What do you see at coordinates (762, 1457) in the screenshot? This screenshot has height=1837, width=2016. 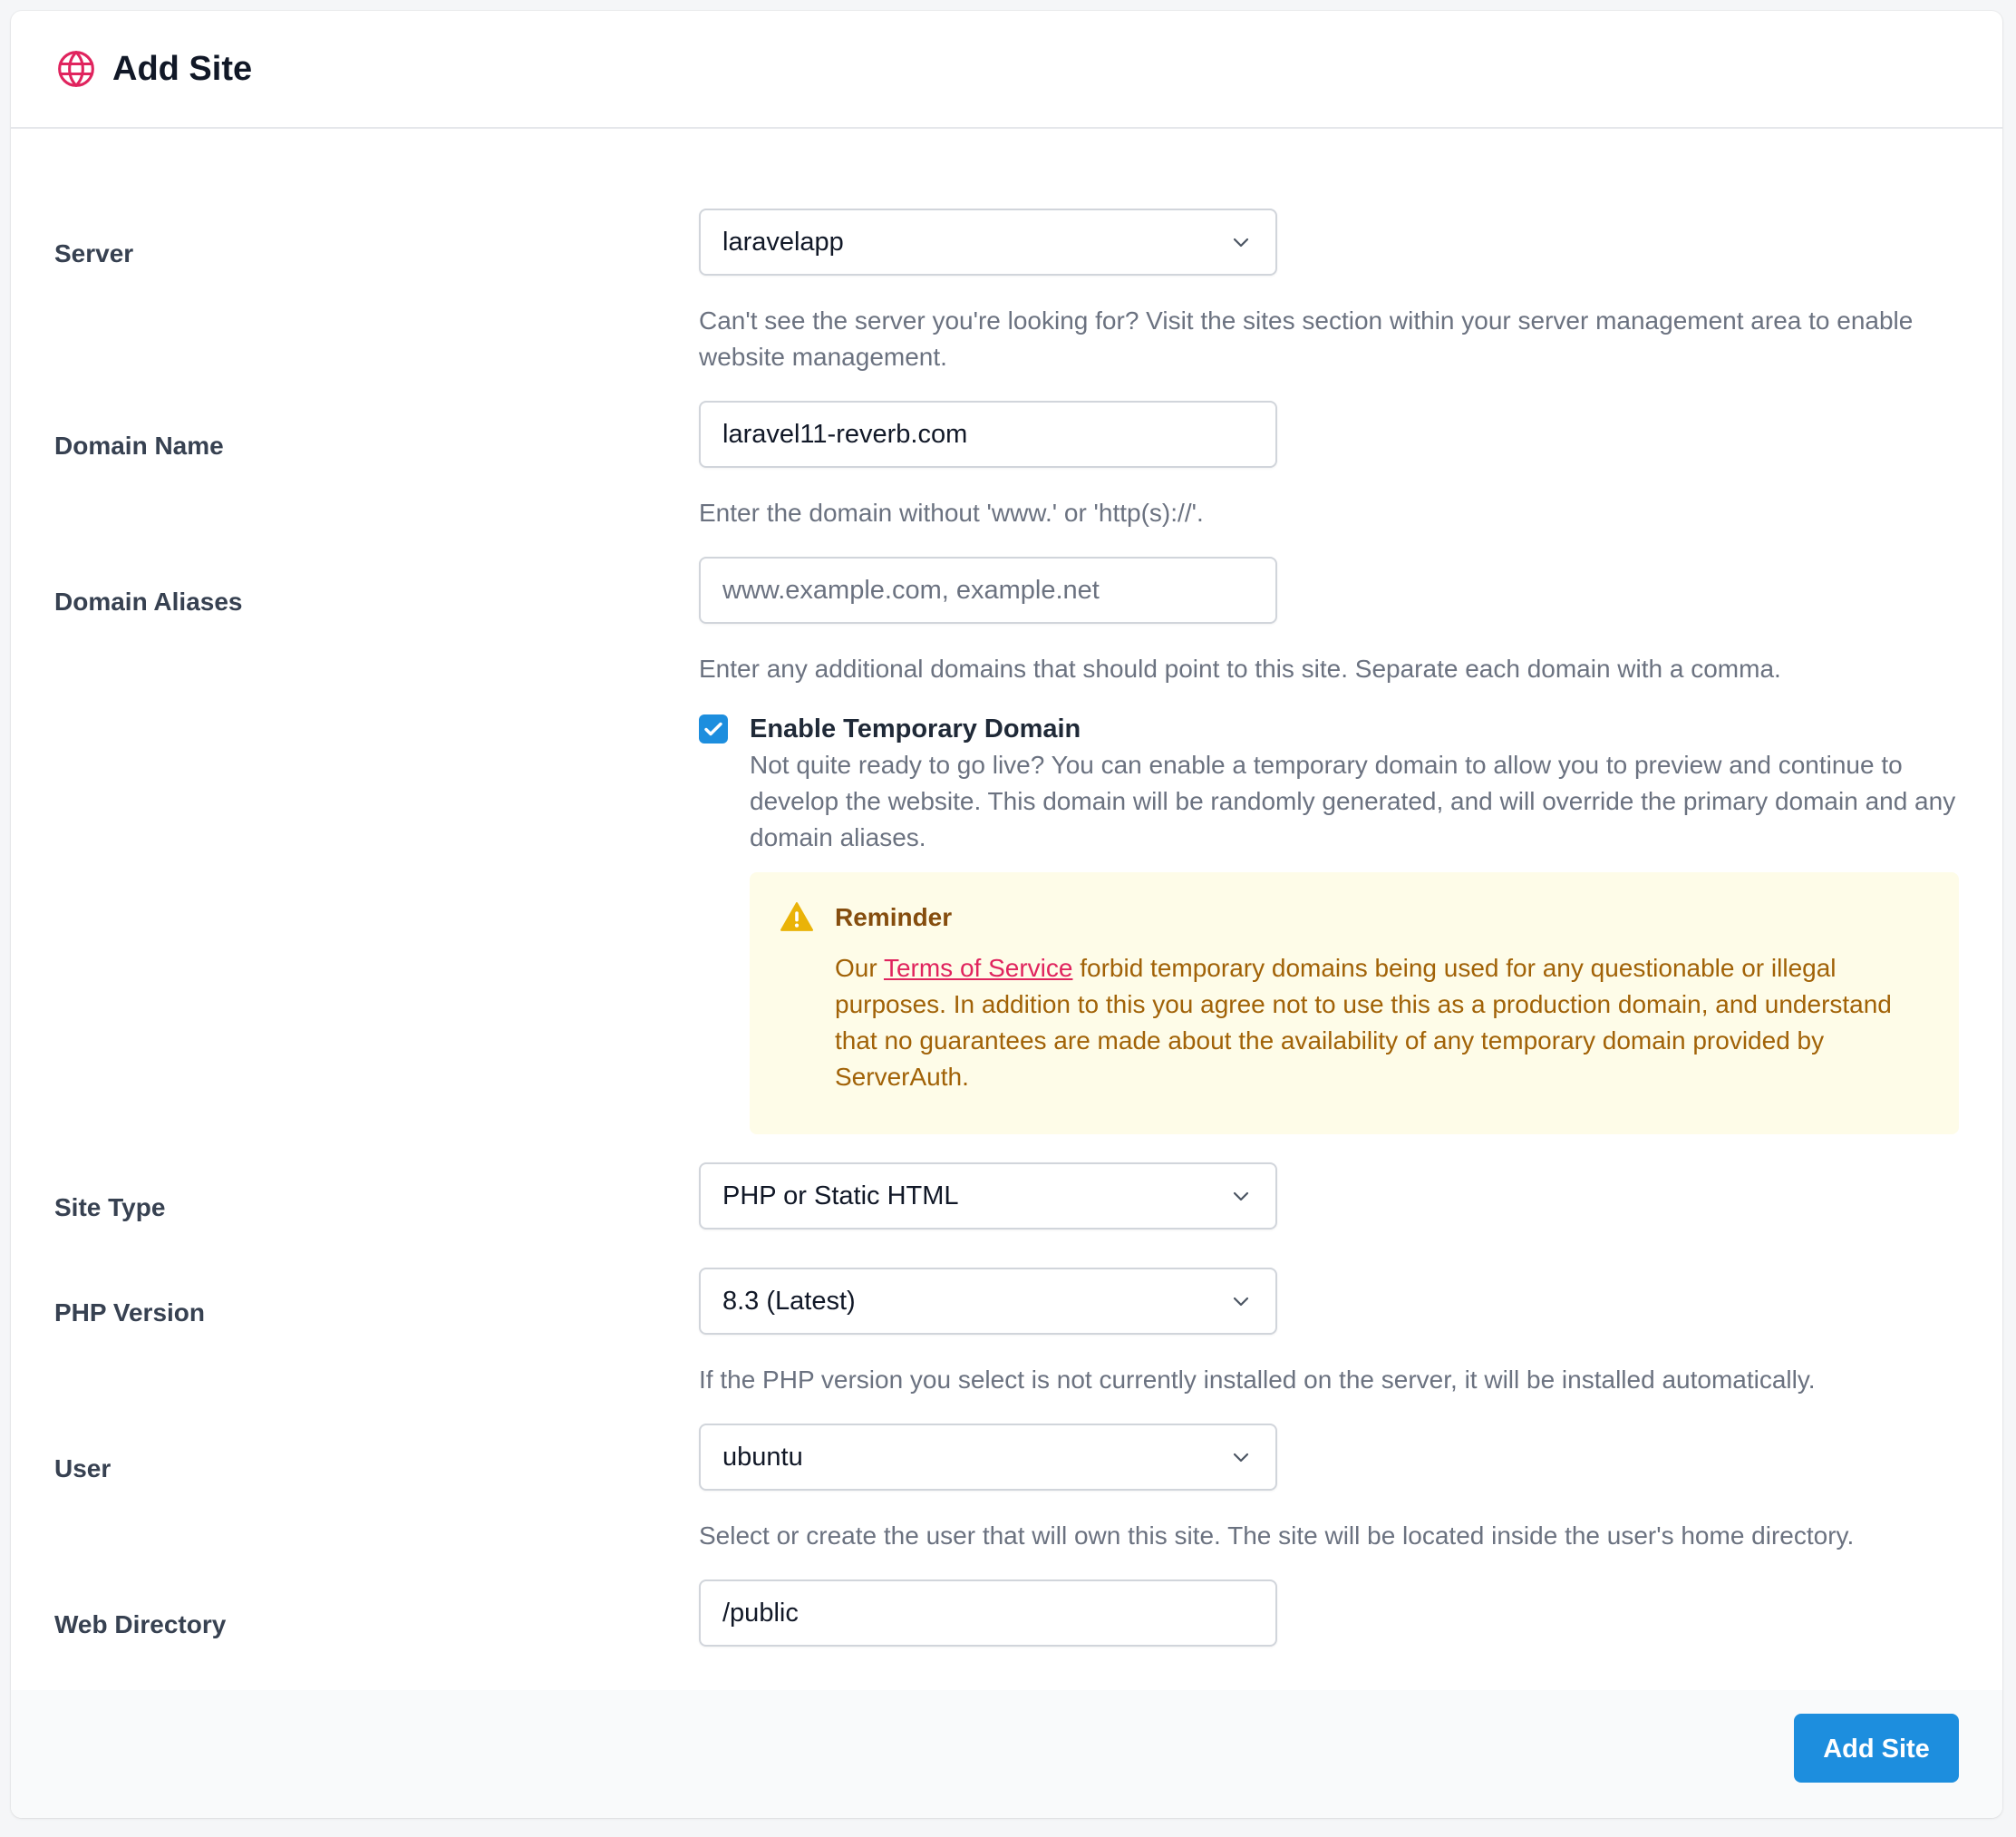 I see `user-value: ubuntu` at bounding box center [762, 1457].